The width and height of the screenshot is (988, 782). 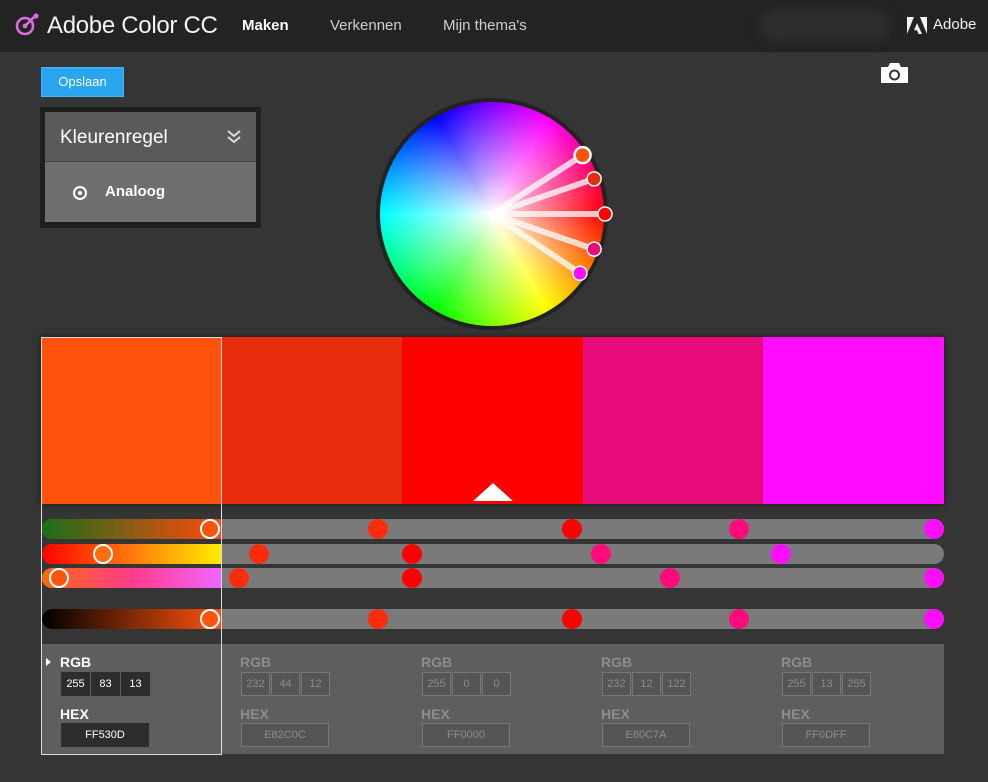 I want to click on rgb-g-field: 12, so click(x=646, y=684).